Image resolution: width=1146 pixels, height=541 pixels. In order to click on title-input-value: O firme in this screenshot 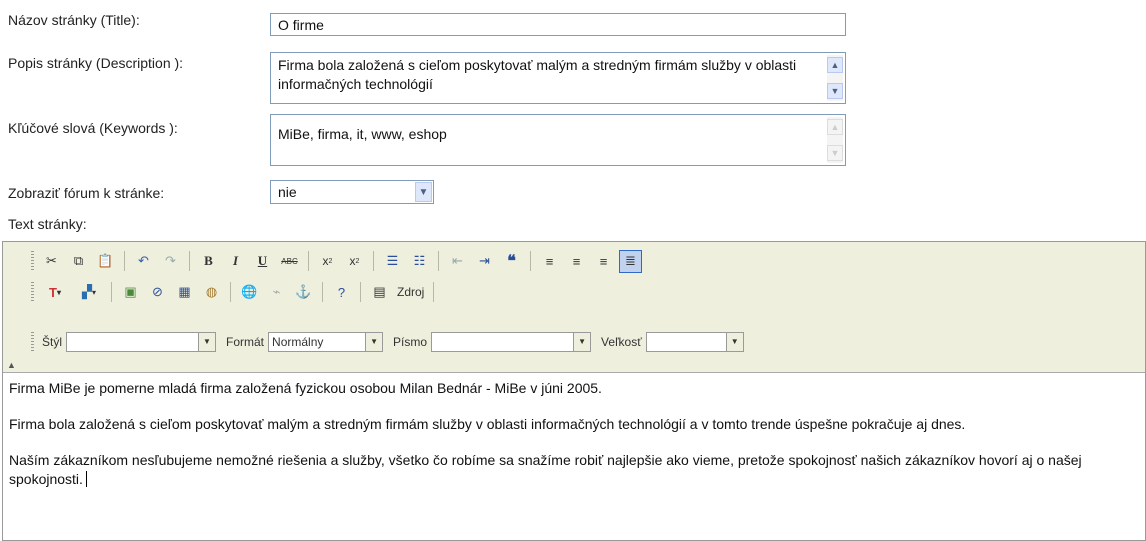, I will do `click(301, 25)`.